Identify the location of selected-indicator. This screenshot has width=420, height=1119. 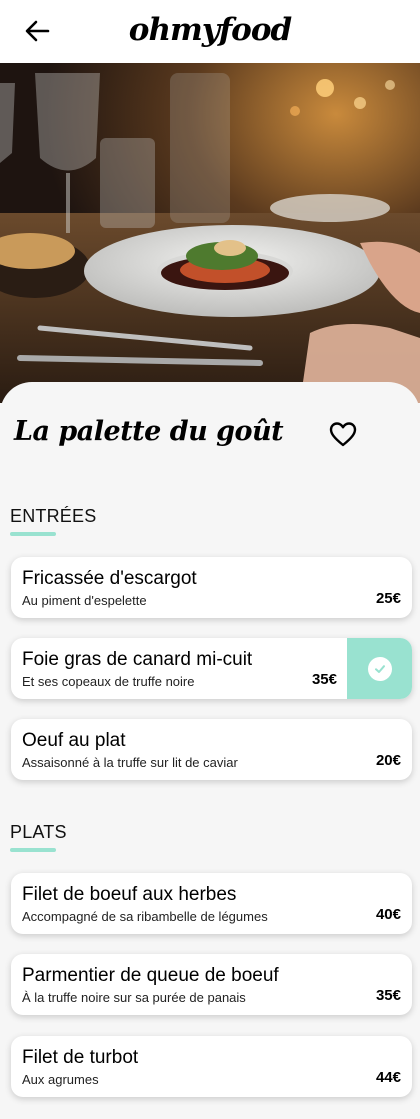
(379, 668).